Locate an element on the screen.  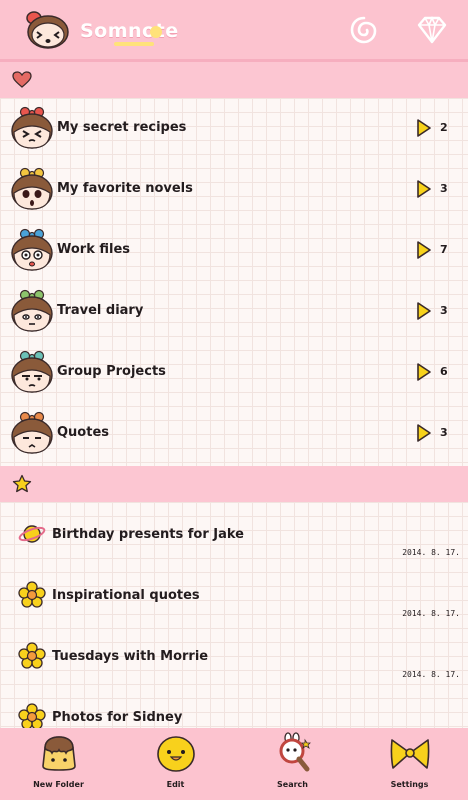
planet-icon is located at coordinates (32, 534).